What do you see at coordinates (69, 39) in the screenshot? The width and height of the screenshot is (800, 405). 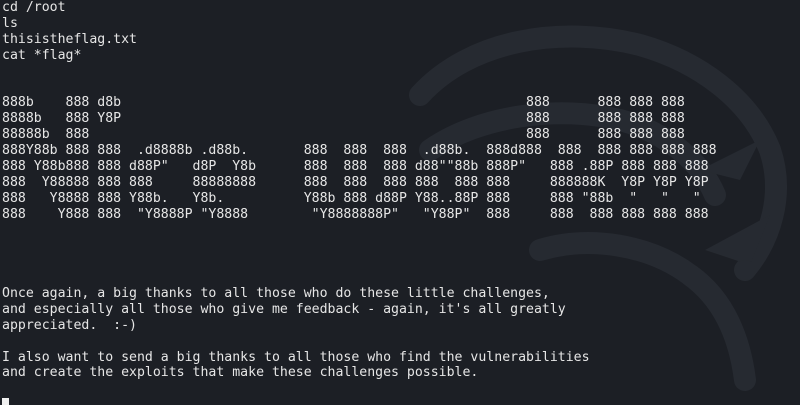 I see `terminal-line-file: thisistheflag.txt` at bounding box center [69, 39].